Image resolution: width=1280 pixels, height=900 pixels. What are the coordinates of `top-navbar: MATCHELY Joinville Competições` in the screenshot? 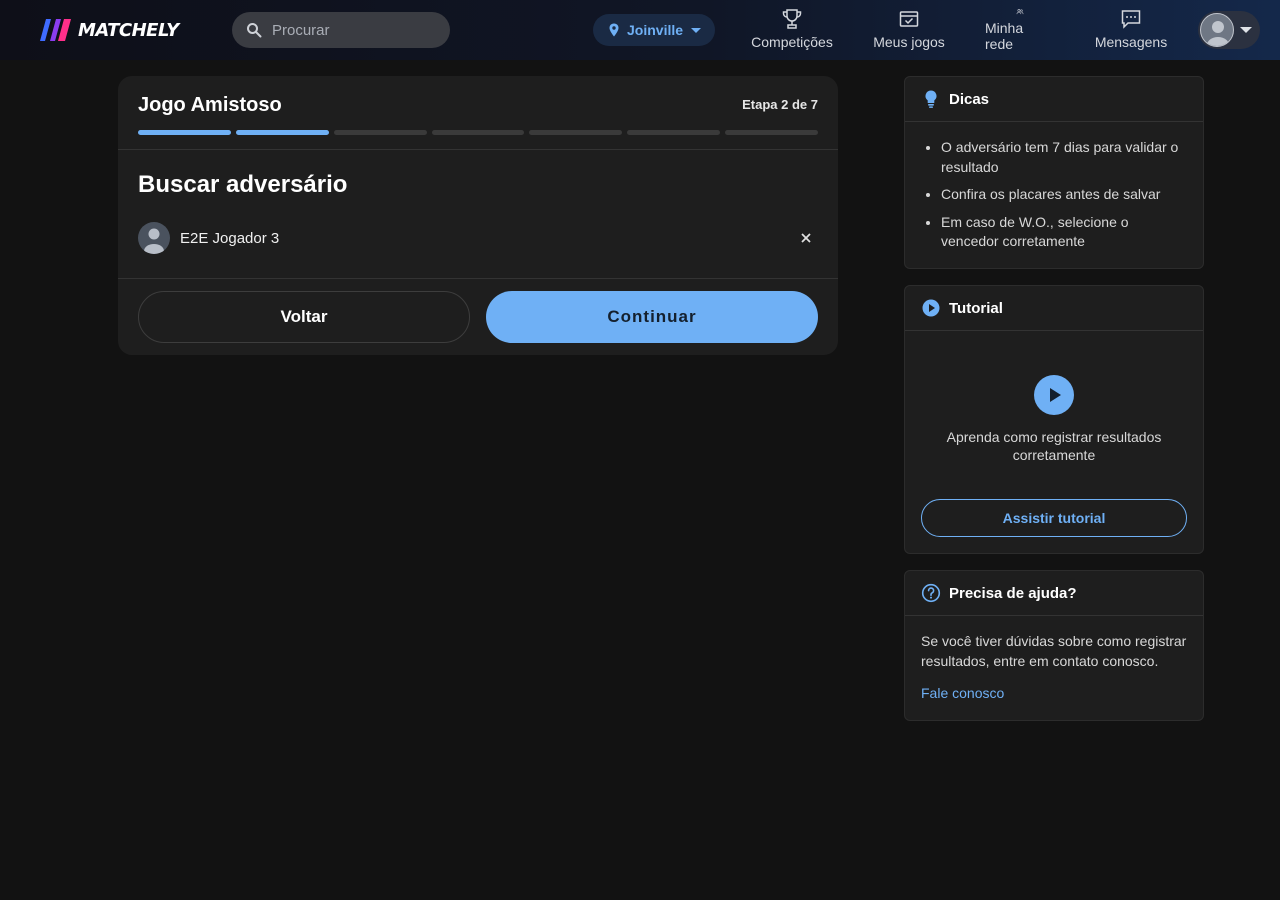 It's located at (640, 30).